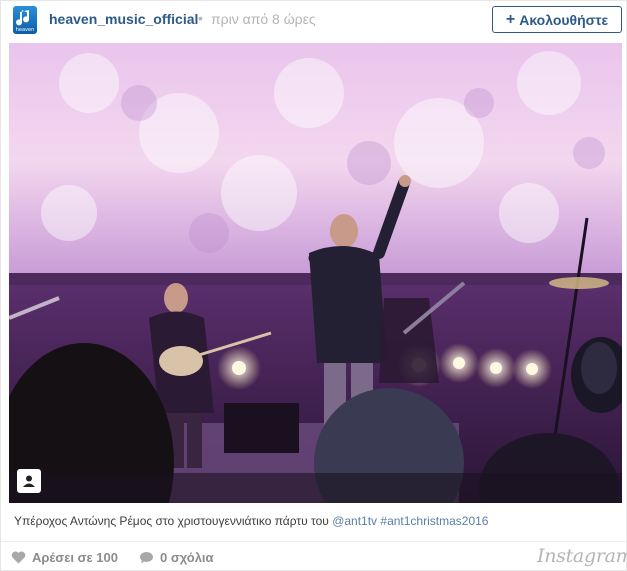  I want to click on avatar-label: heaven, so click(25, 30).